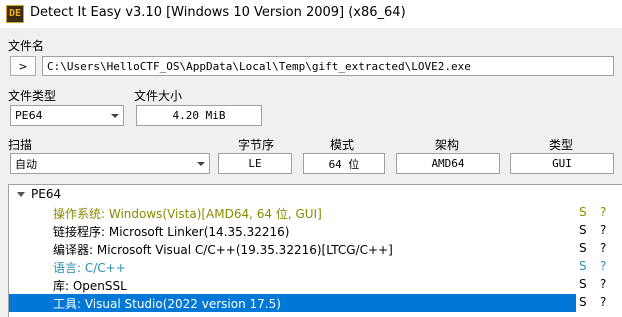 The width and height of the screenshot is (622, 317). I want to click on arch-label: 架构, so click(447, 145).